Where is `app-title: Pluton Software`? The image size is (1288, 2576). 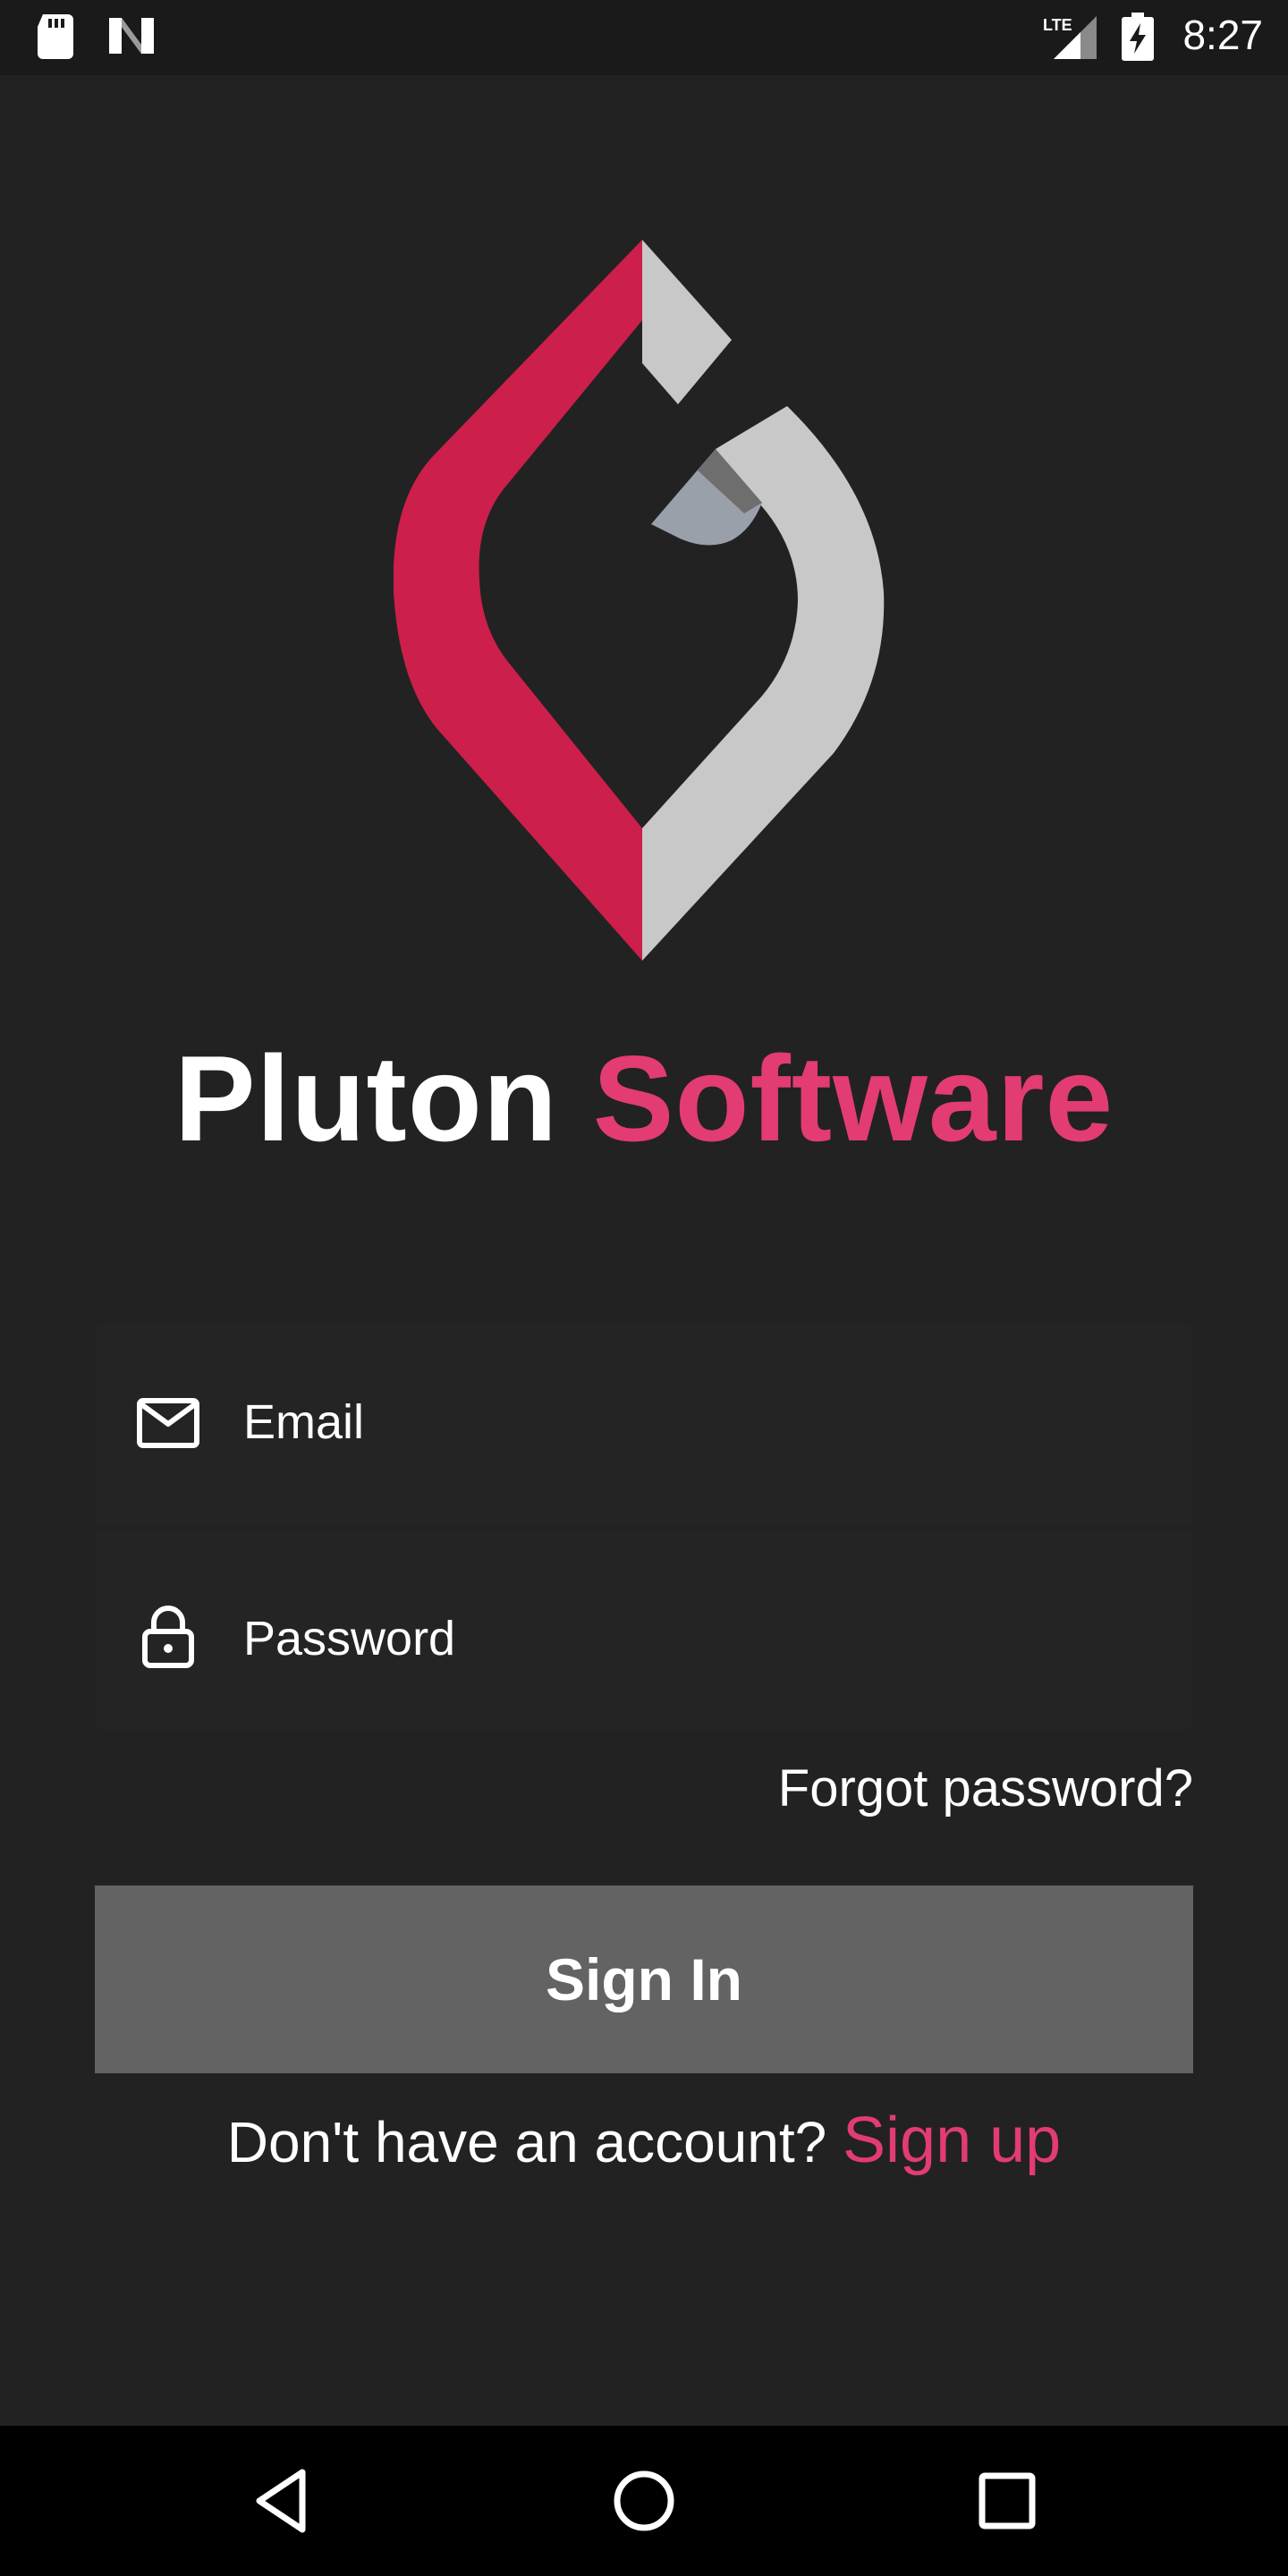
app-title: Pluton Software is located at coordinates (644, 1098).